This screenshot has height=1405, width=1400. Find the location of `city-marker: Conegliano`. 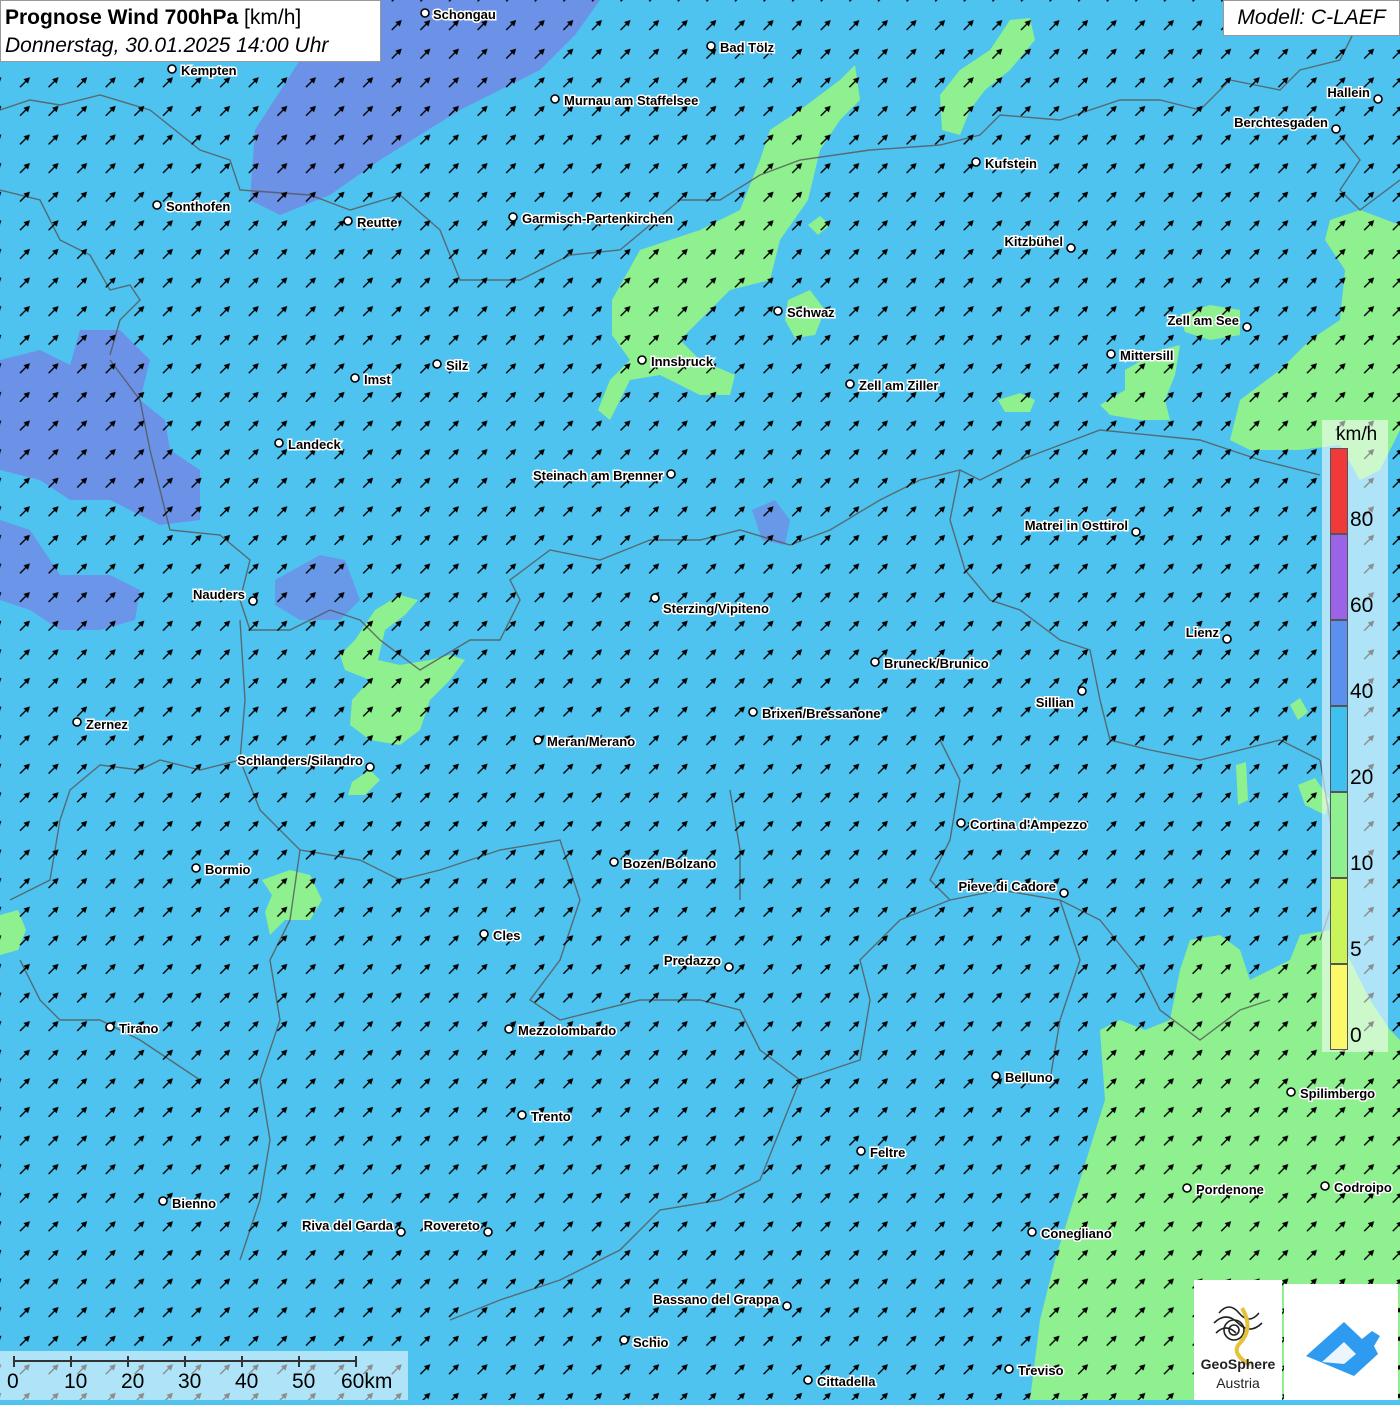

city-marker: Conegliano is located at coordinates (1070, 1234).